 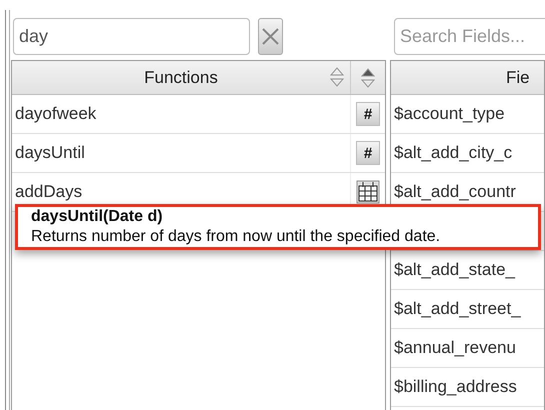 What do you see at coordinates (368, 77) in the screenshot?
I see `sort-icon` at bounding box center [368, 77].